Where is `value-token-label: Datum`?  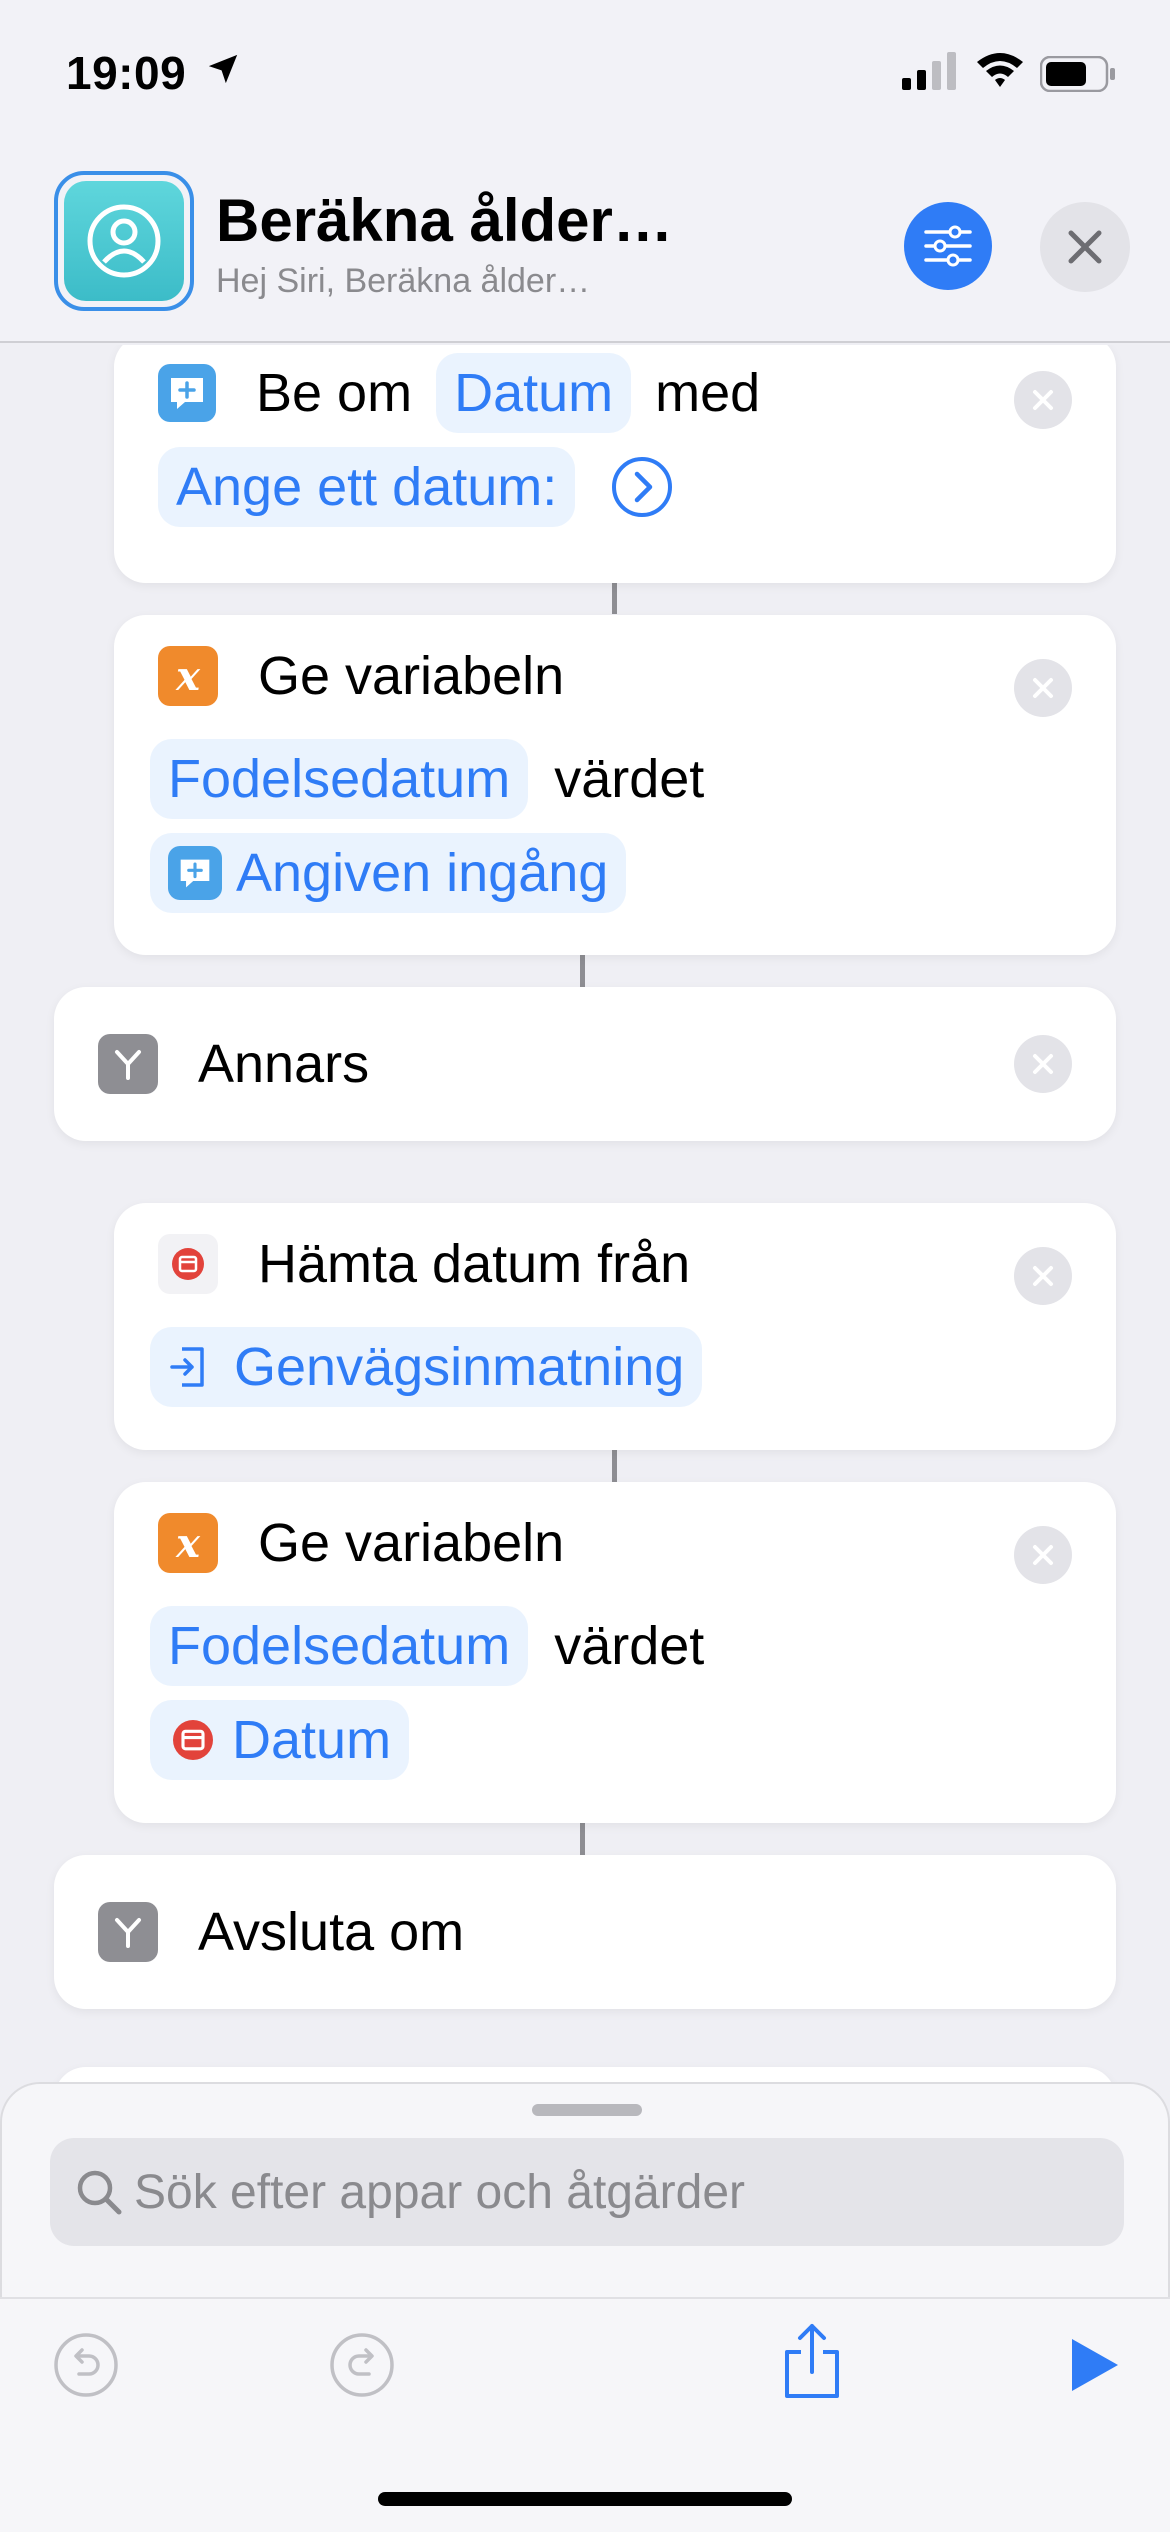 value-token-label: Datum is located at coordinates (312, 1740).